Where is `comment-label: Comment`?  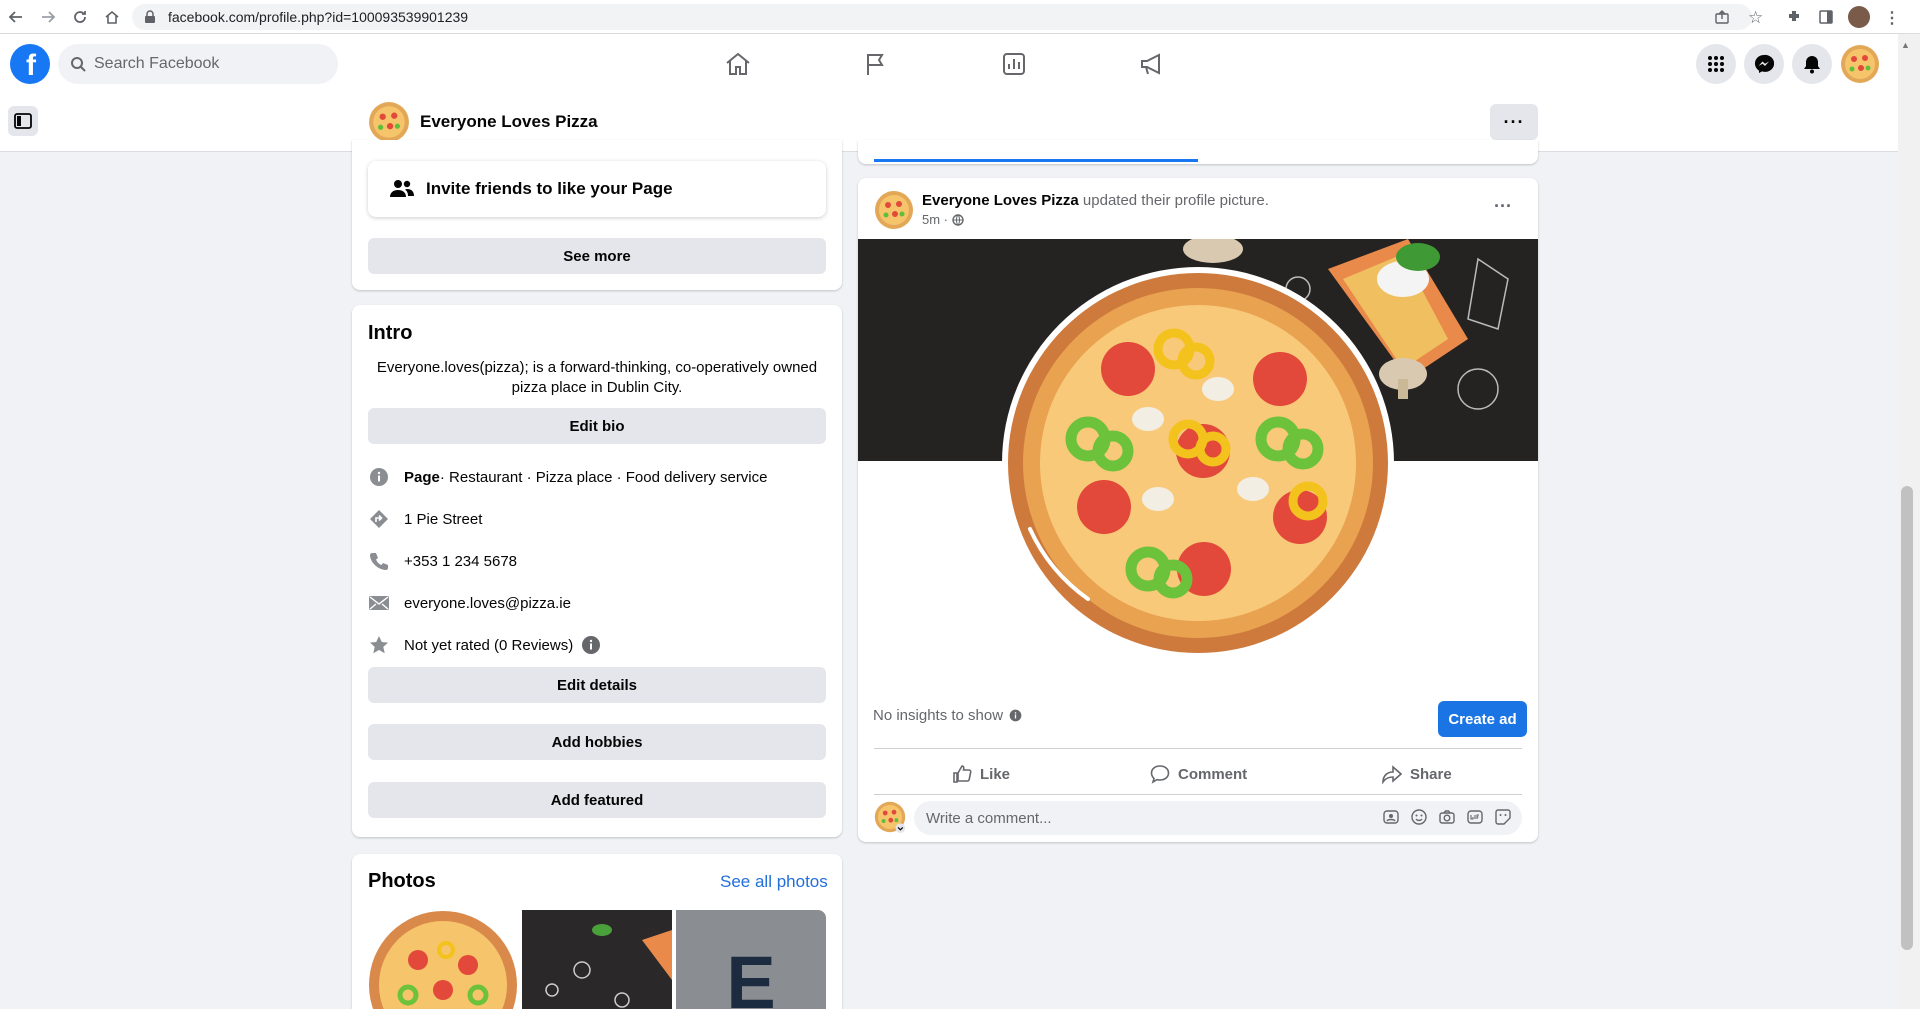
comment-label: Comment is located at coordinates (1213, 774).